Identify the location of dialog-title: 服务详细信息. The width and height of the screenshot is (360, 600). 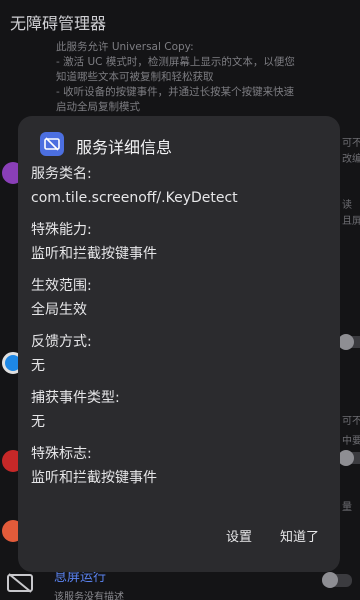
(124, 147).